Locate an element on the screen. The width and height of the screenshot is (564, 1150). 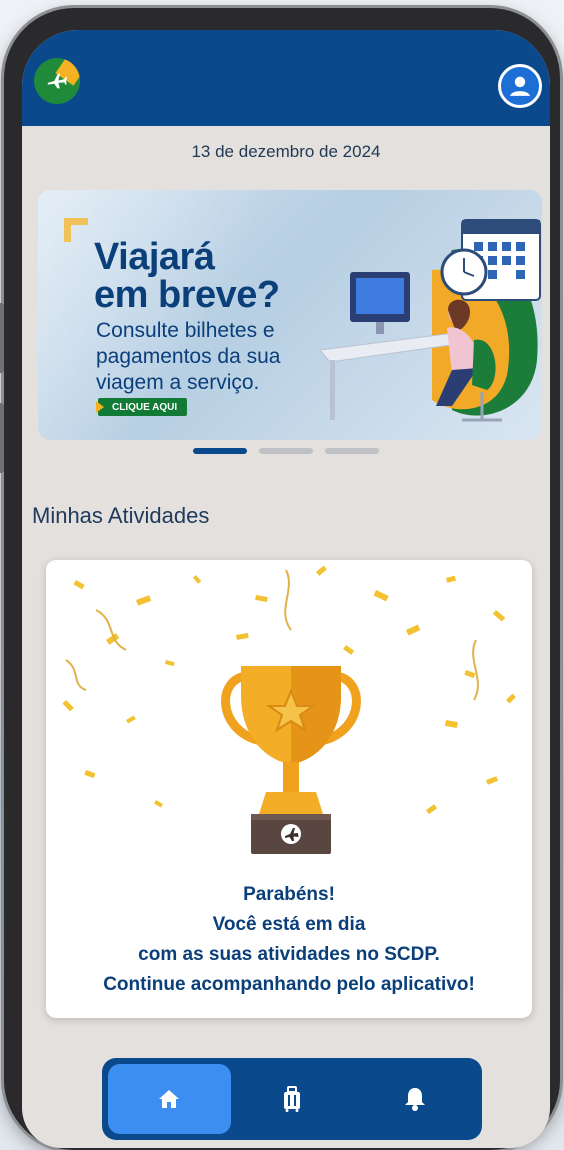
bottom-navigation is located at coordinates (292, 1099).